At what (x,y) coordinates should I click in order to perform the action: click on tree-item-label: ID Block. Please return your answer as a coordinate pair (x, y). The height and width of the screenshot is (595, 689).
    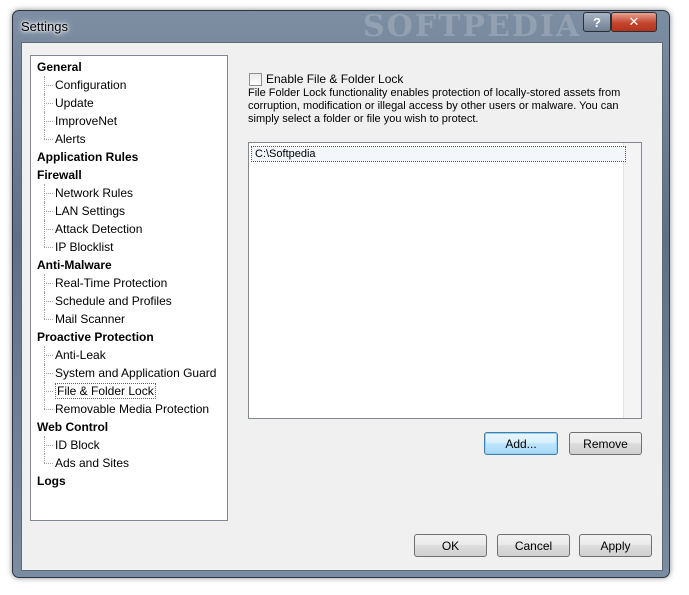
    Looking at the image, I should click on (77, 445).